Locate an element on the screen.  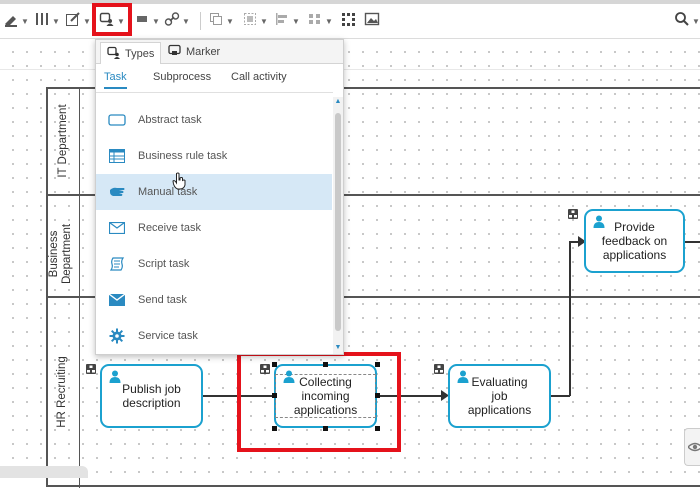
tab-types: Types is located at coordinates (131, 53).